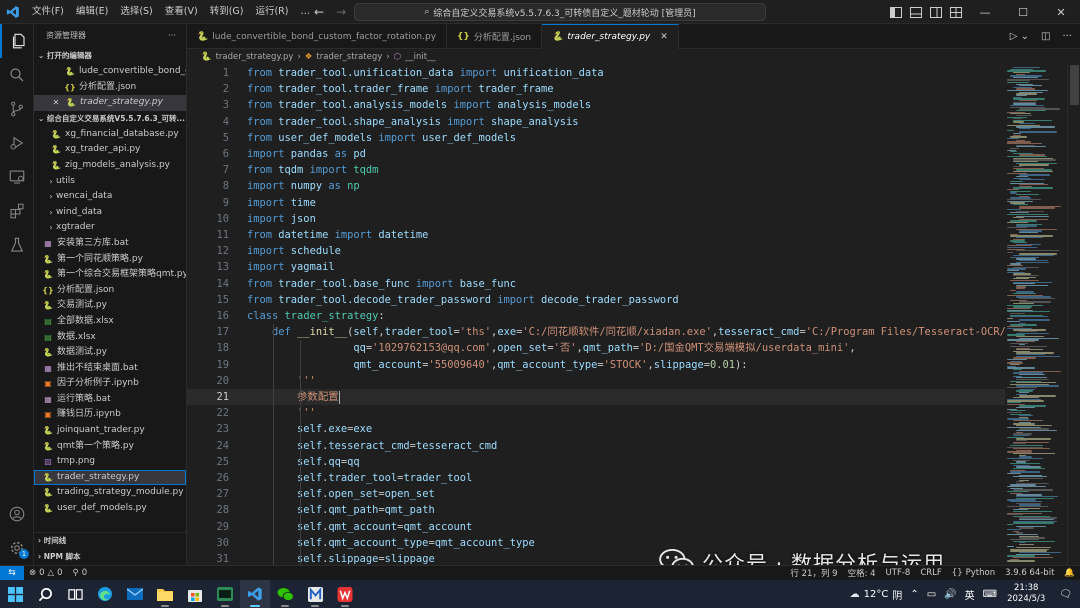 The width and height of the screenshot is (1080, 608). What do you see at coordinates (1019, 36) in the screenshot?
I see `run-python-file-icon: ▷ ⌄` at bounding box center [1019, 36].